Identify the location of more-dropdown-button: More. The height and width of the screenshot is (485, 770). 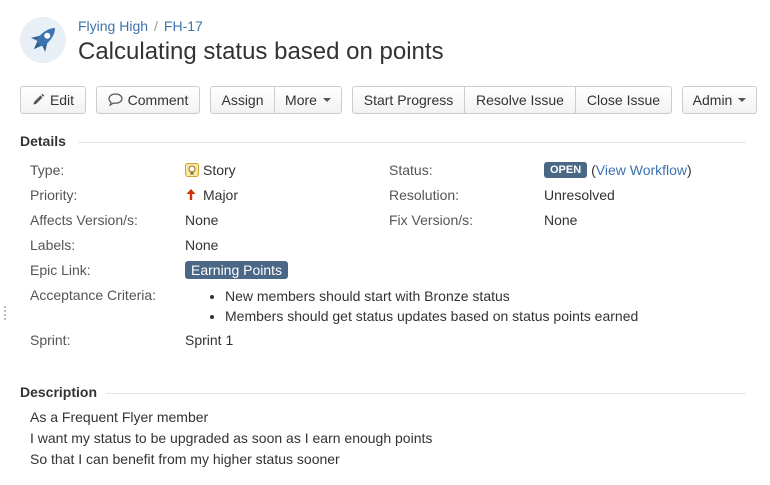
(308, 100).